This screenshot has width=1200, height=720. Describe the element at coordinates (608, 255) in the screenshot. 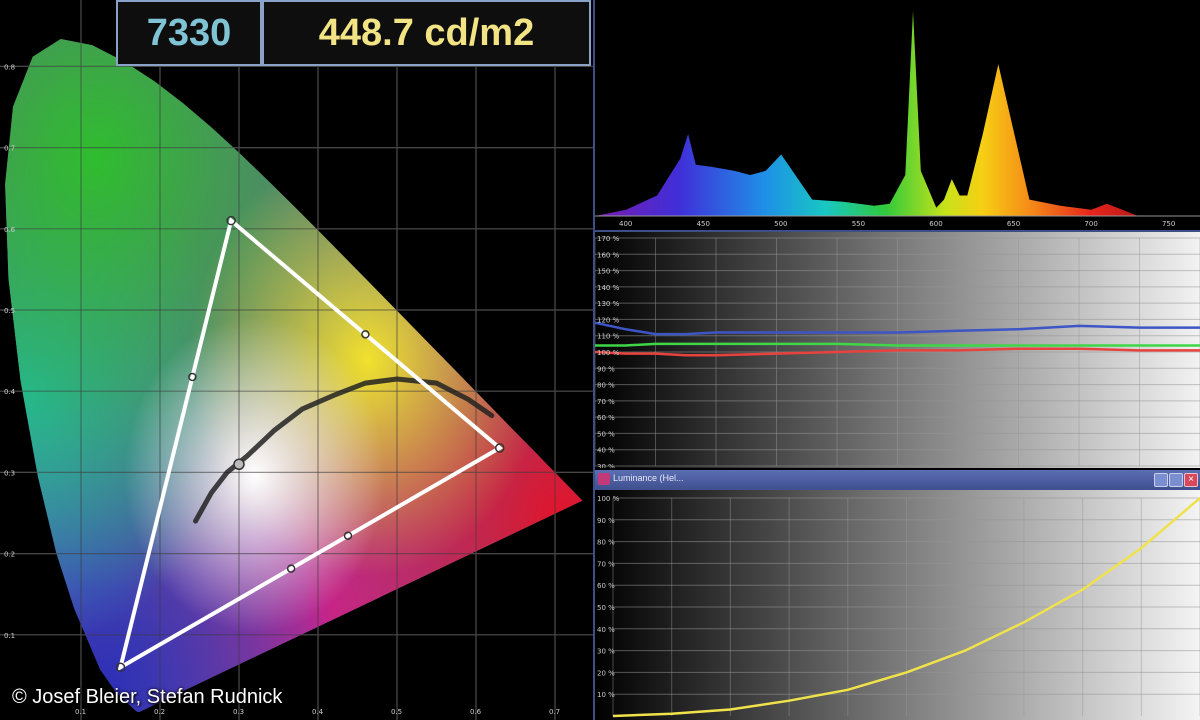

I see `rgb-y-tick-13: 160 %` at that location.